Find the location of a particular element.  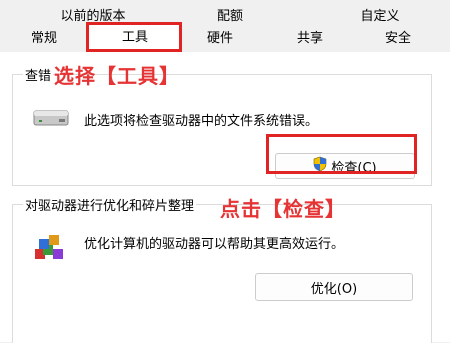

tab-sharing: 共享 is located at coordinates (310, 39).